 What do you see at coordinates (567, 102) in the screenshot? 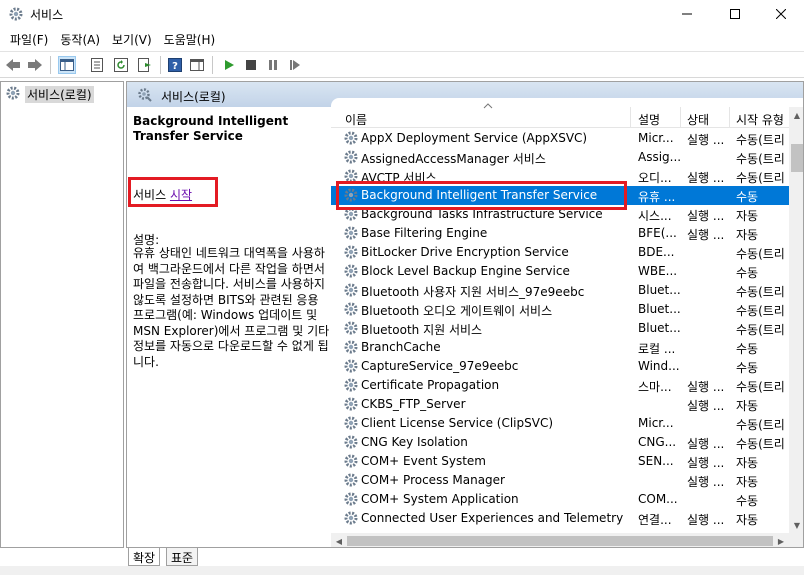
I see `header-notch` at bounding box center [567, 102].